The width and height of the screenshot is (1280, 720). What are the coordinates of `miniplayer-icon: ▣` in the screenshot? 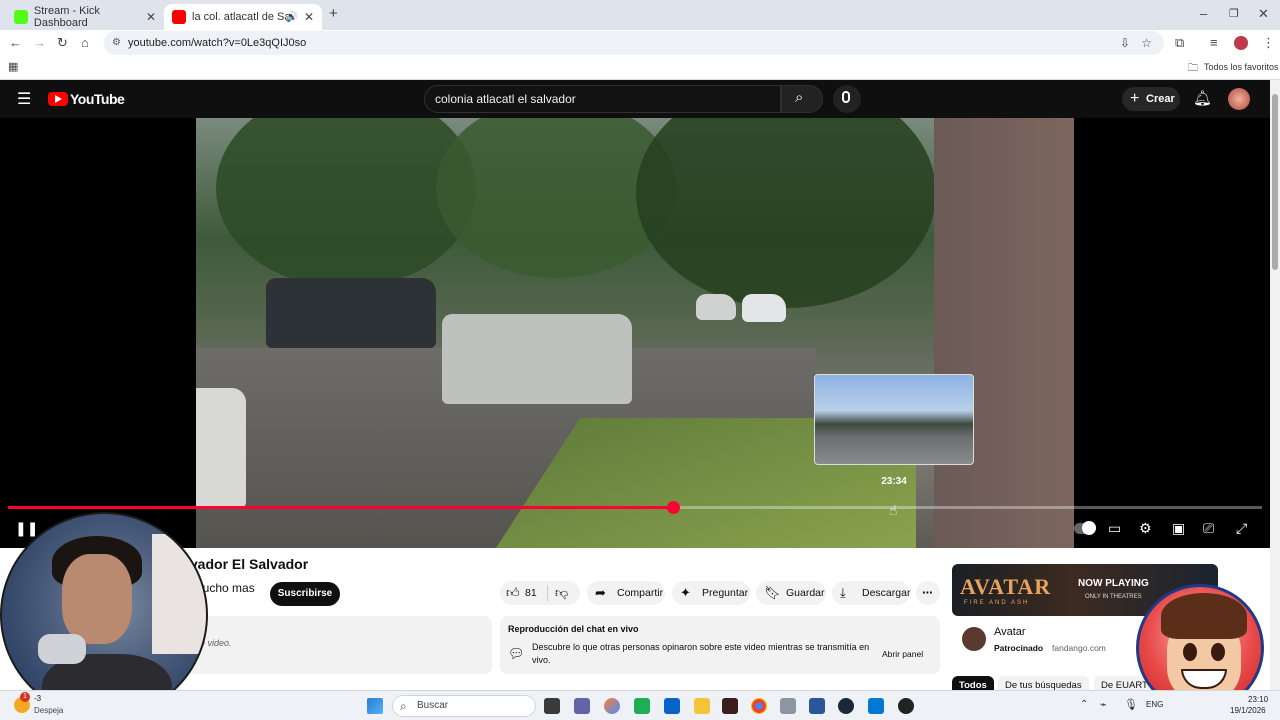 It's located at (1178, 528).